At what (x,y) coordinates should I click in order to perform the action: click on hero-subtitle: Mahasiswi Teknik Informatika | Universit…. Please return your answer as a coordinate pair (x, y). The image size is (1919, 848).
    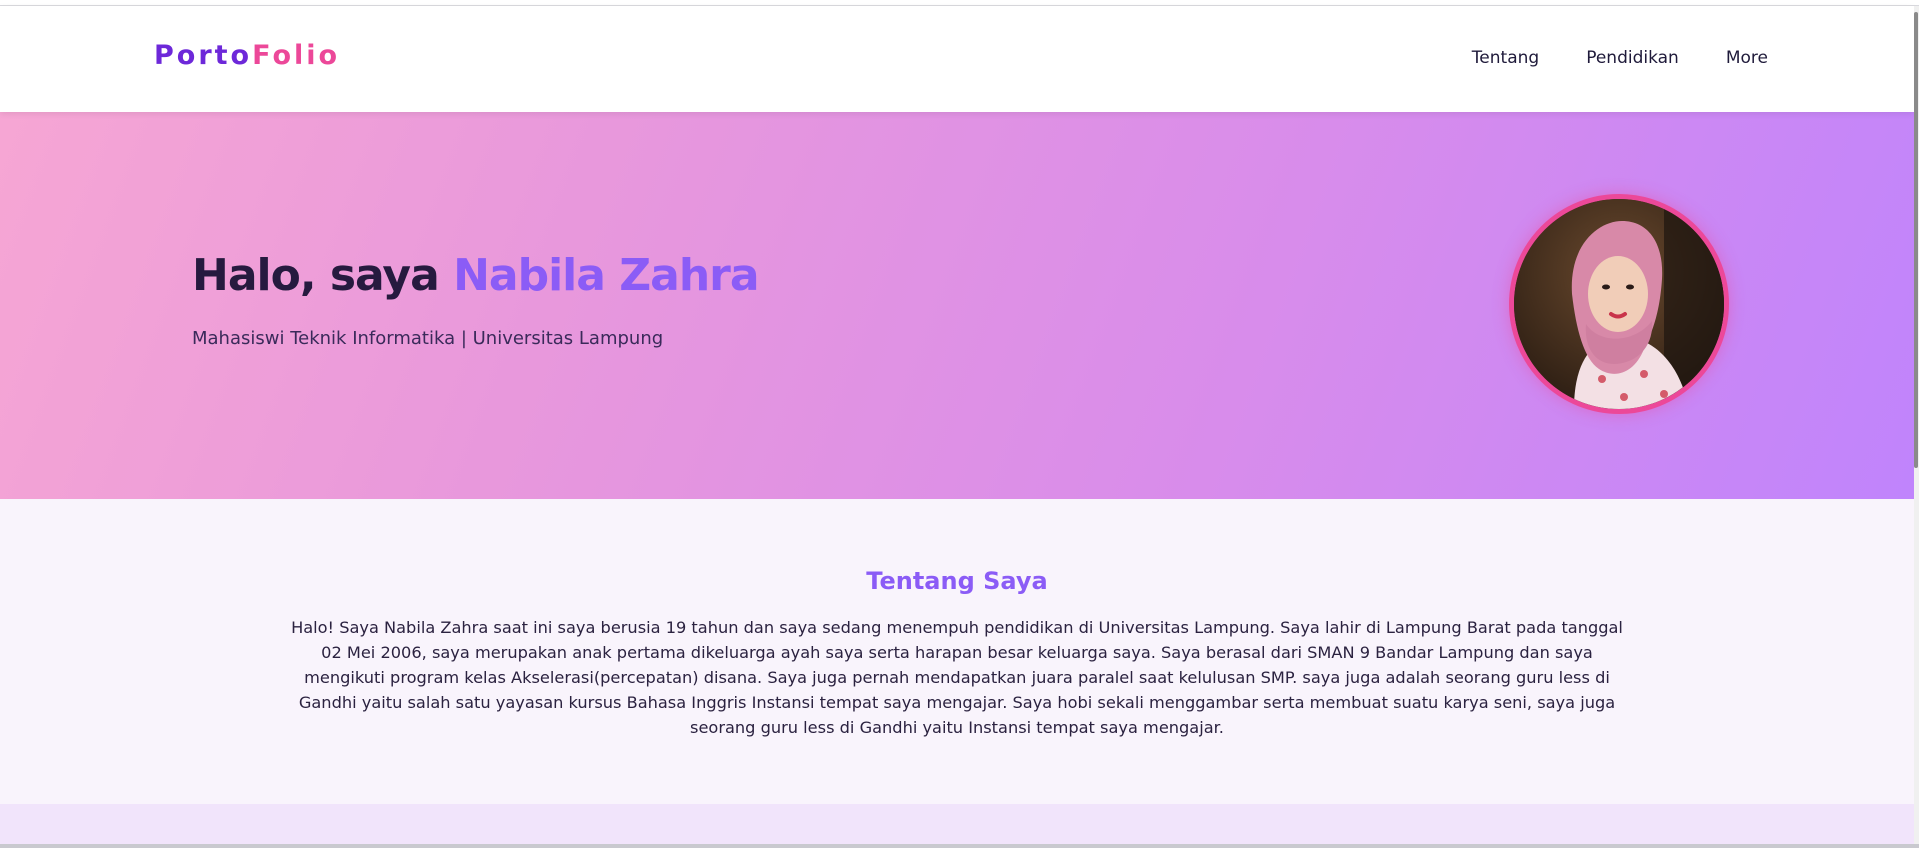
    Looking at the image, I should click on (428, 338).